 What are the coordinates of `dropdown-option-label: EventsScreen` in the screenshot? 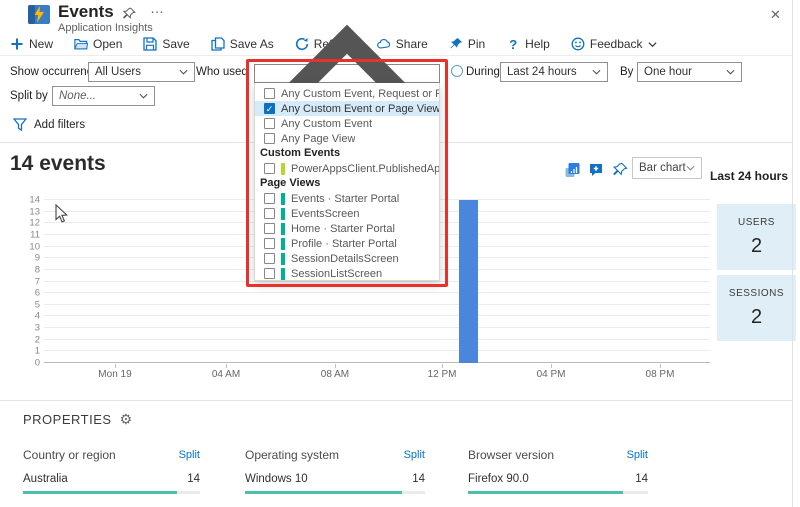 It's located at (325, 213).